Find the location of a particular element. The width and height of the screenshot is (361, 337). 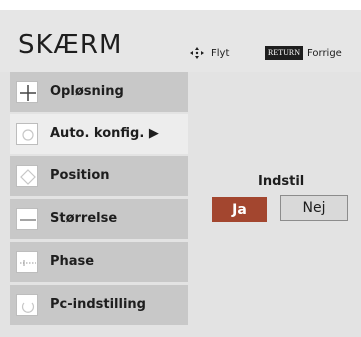

menu-item-label: Auto. konfig. ▶ is located at coordinates (104, 133).